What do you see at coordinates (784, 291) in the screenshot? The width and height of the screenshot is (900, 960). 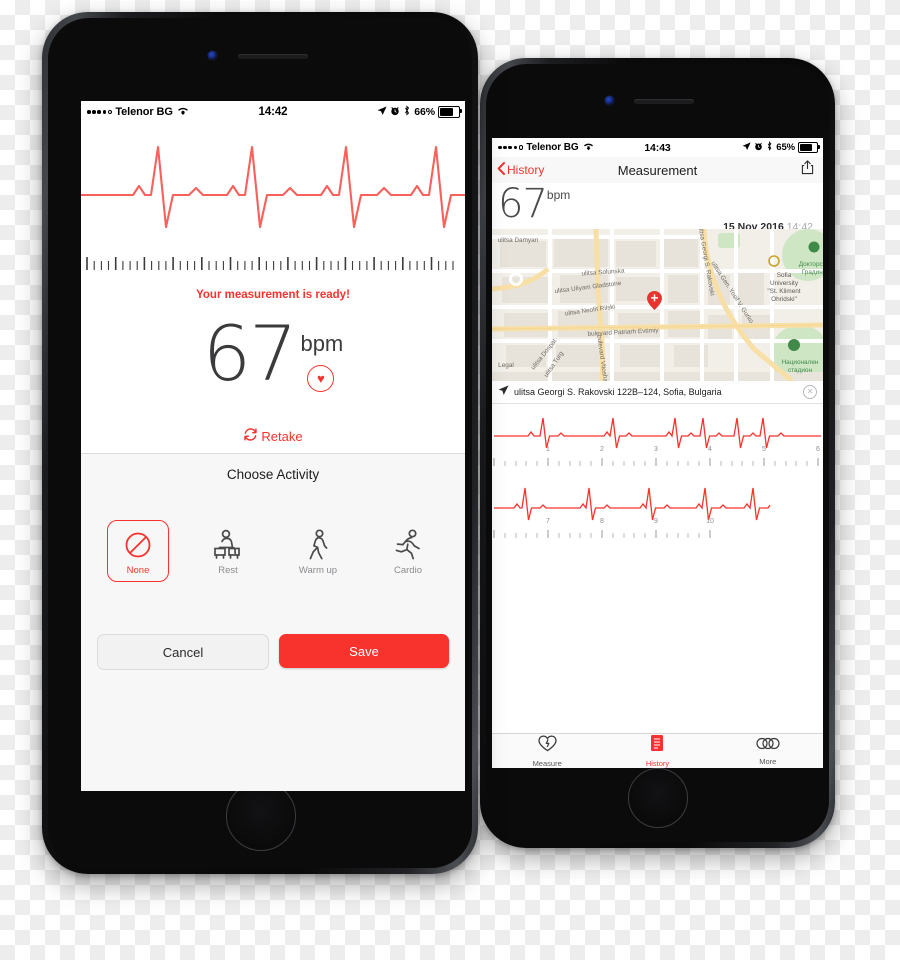 I see `map-label: "St. Kliment` at bounding box center [784, 291].